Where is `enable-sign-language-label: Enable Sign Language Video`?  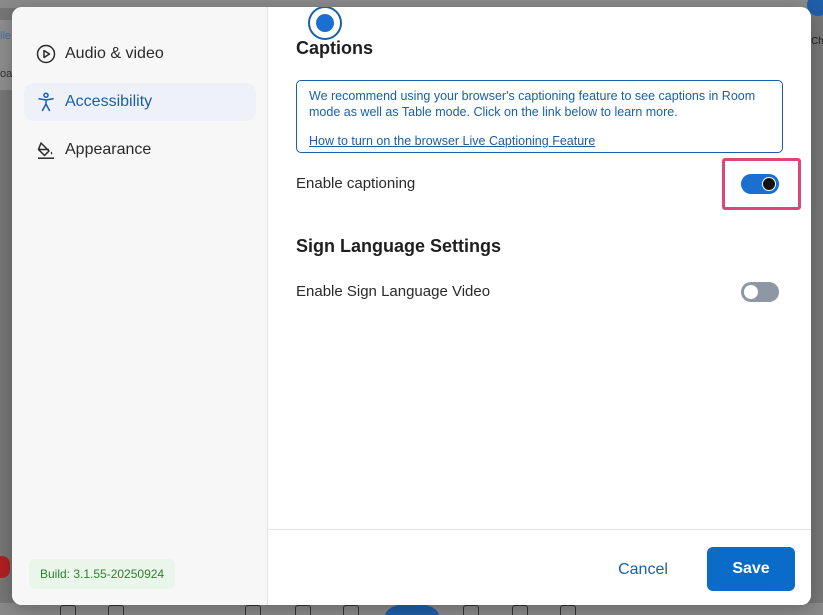 enable-sign-language-label: Enable Sign Language Video is located at coordinates (393, 291).